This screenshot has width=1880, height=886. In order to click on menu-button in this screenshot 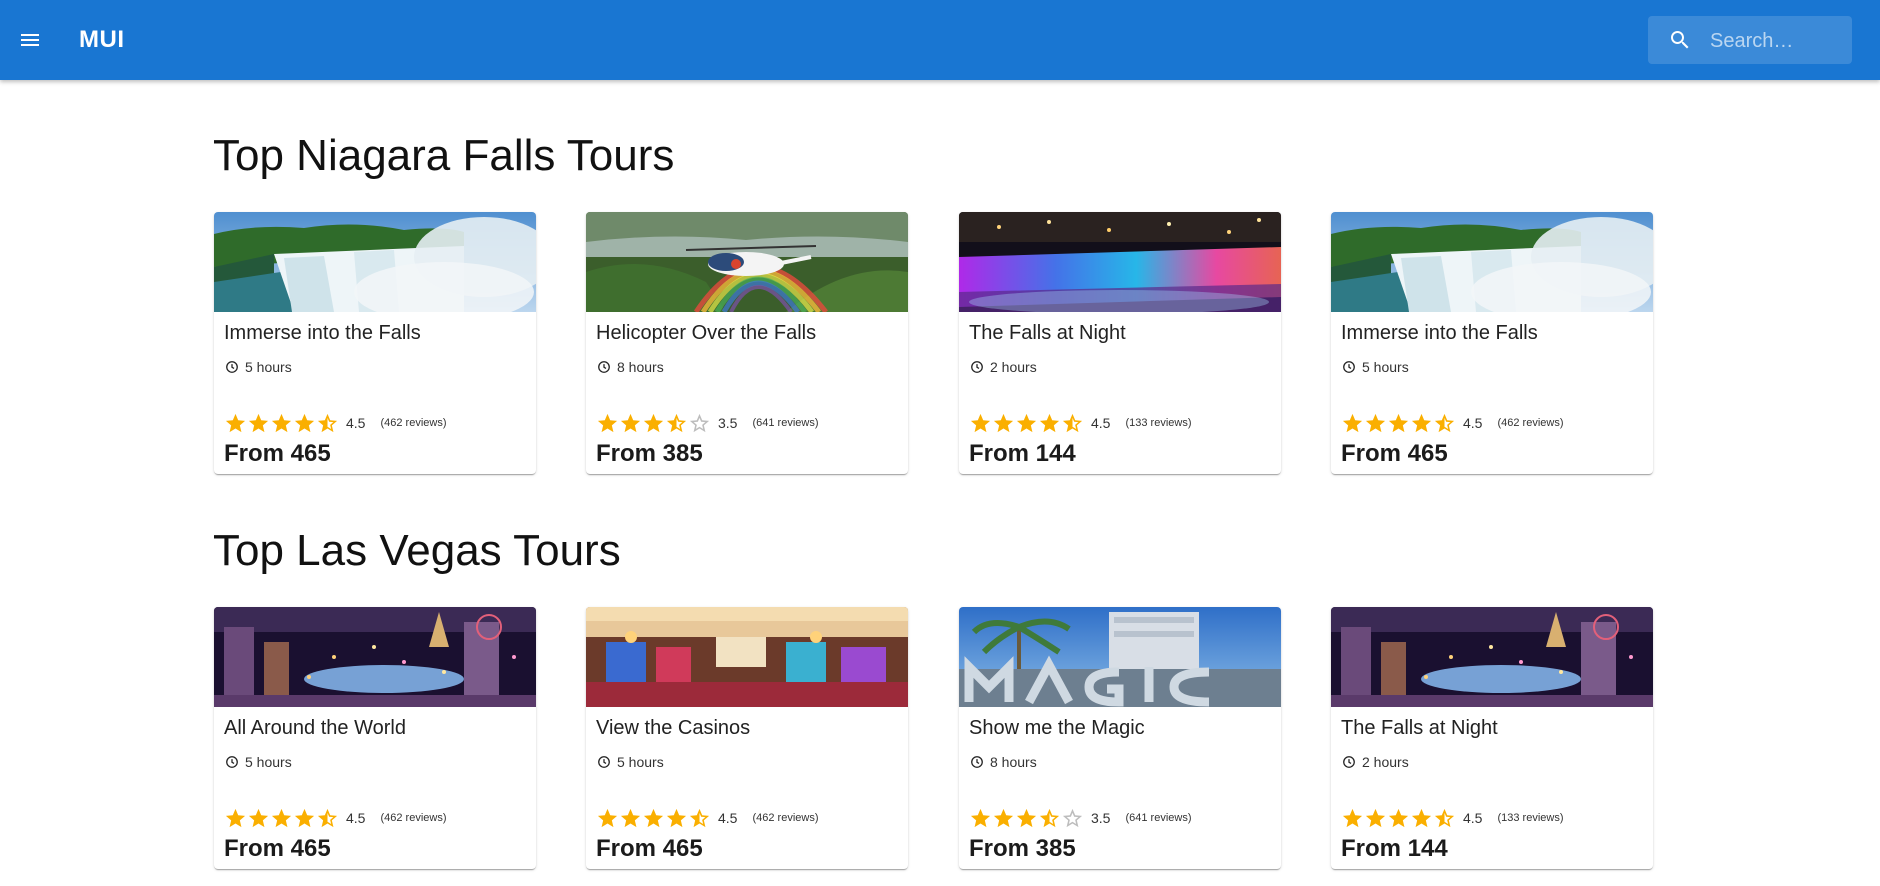, I will do `click(30, 40)`.